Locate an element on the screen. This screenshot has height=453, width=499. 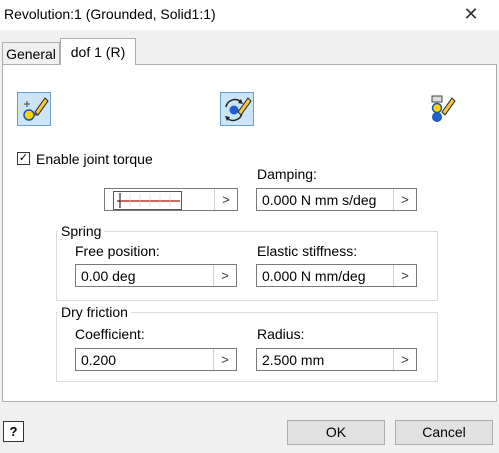
locked-dof-icon is located at coordinates (443, 108).